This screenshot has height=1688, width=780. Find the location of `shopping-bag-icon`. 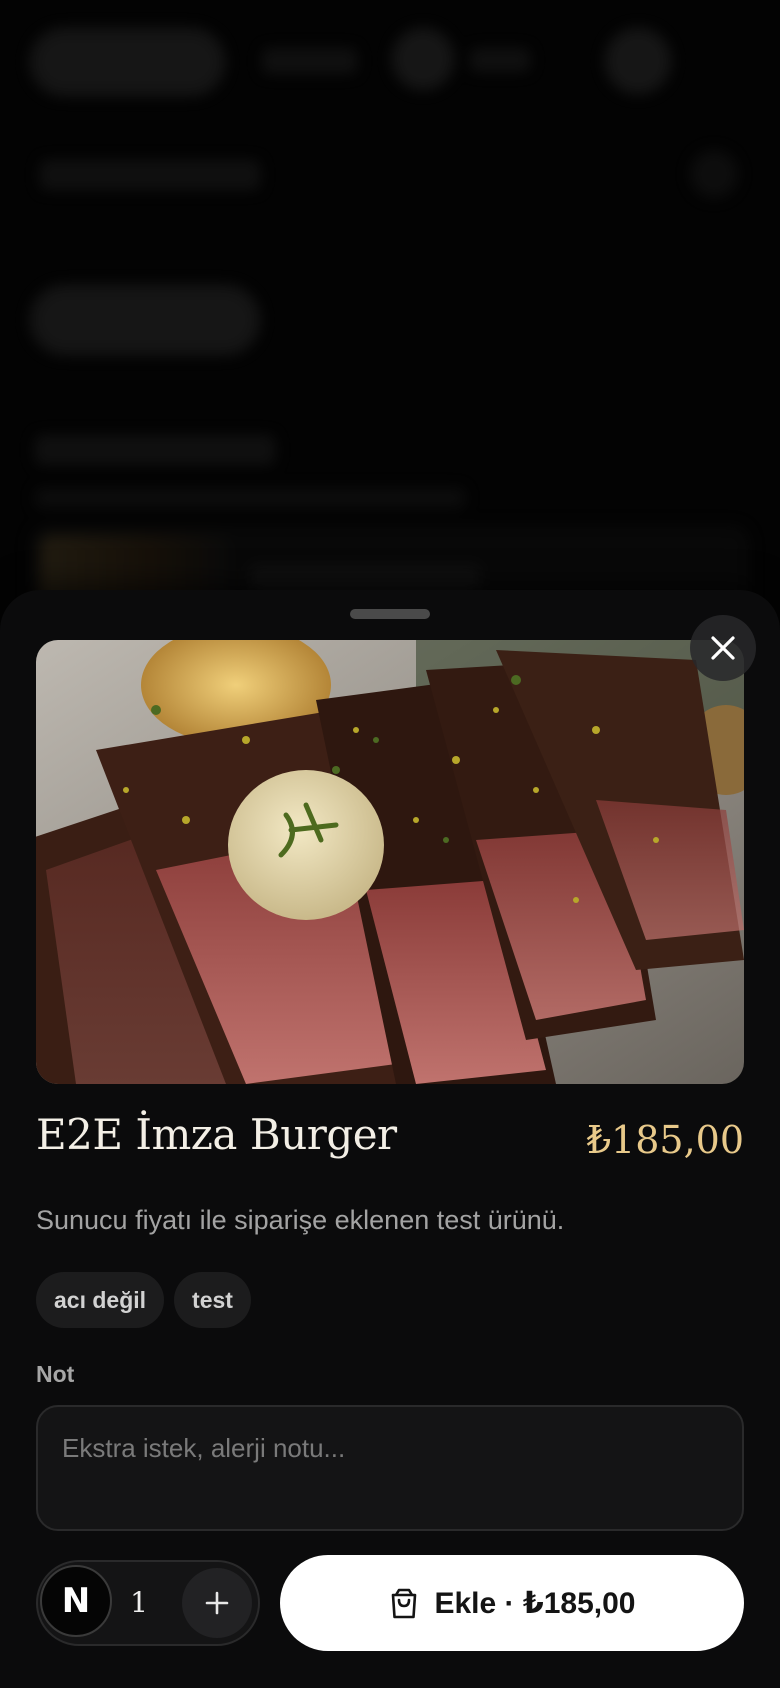

shopping-bag-icon is located at coordinates (404, 1603).